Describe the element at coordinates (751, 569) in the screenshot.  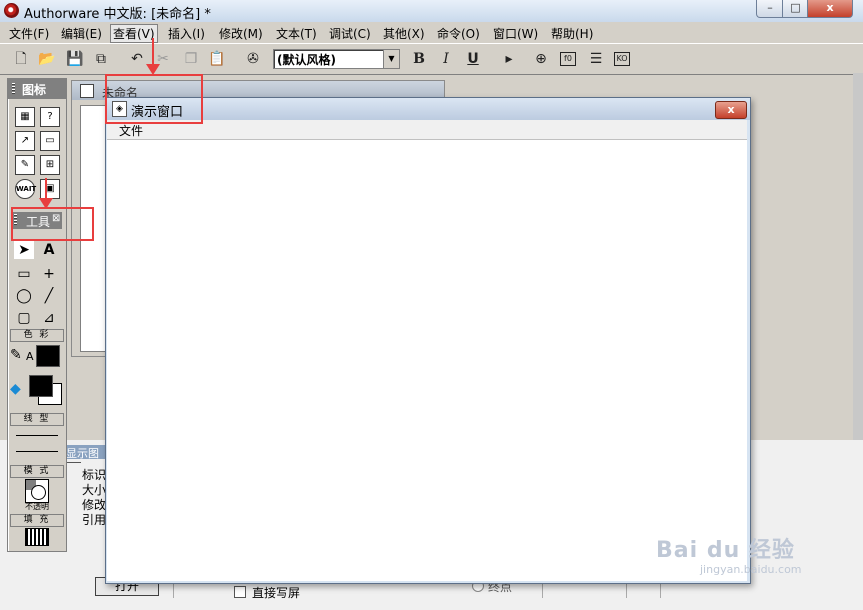
I see `baidu-watermark-url: jingyan.baidu.com` at that location.